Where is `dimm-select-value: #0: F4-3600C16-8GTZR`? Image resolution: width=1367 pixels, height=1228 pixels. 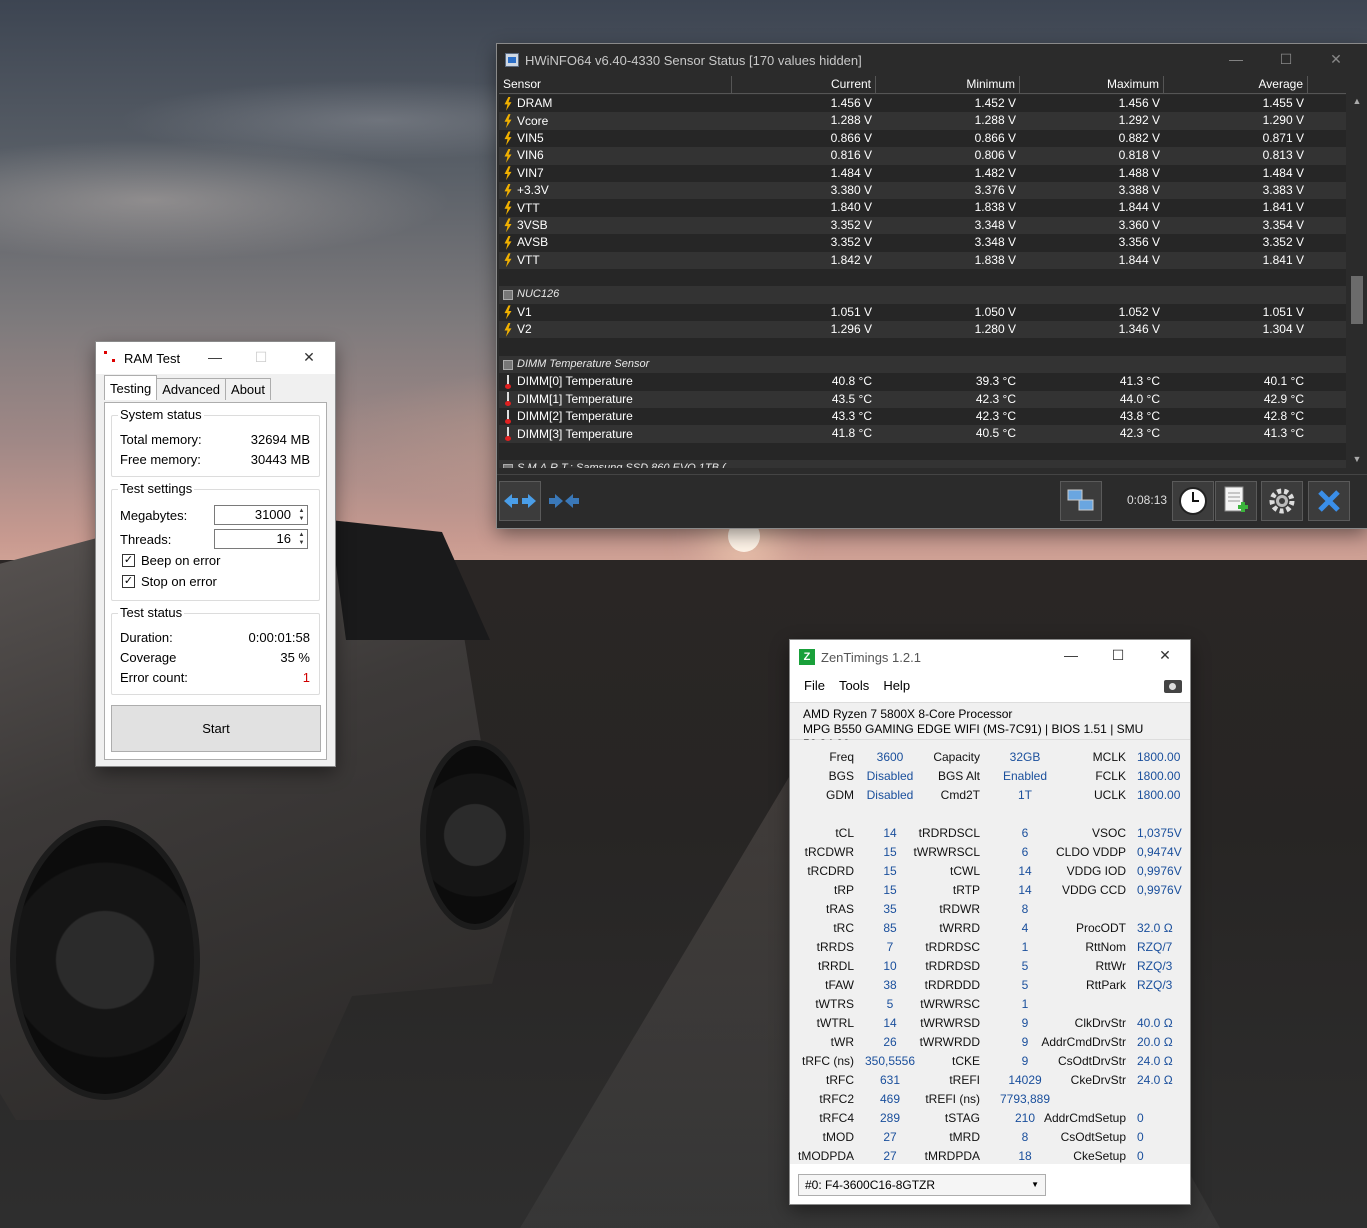
dimm-select-value: #0: F4-3600C16-8GTZR is located at coordinates (870, 1185).